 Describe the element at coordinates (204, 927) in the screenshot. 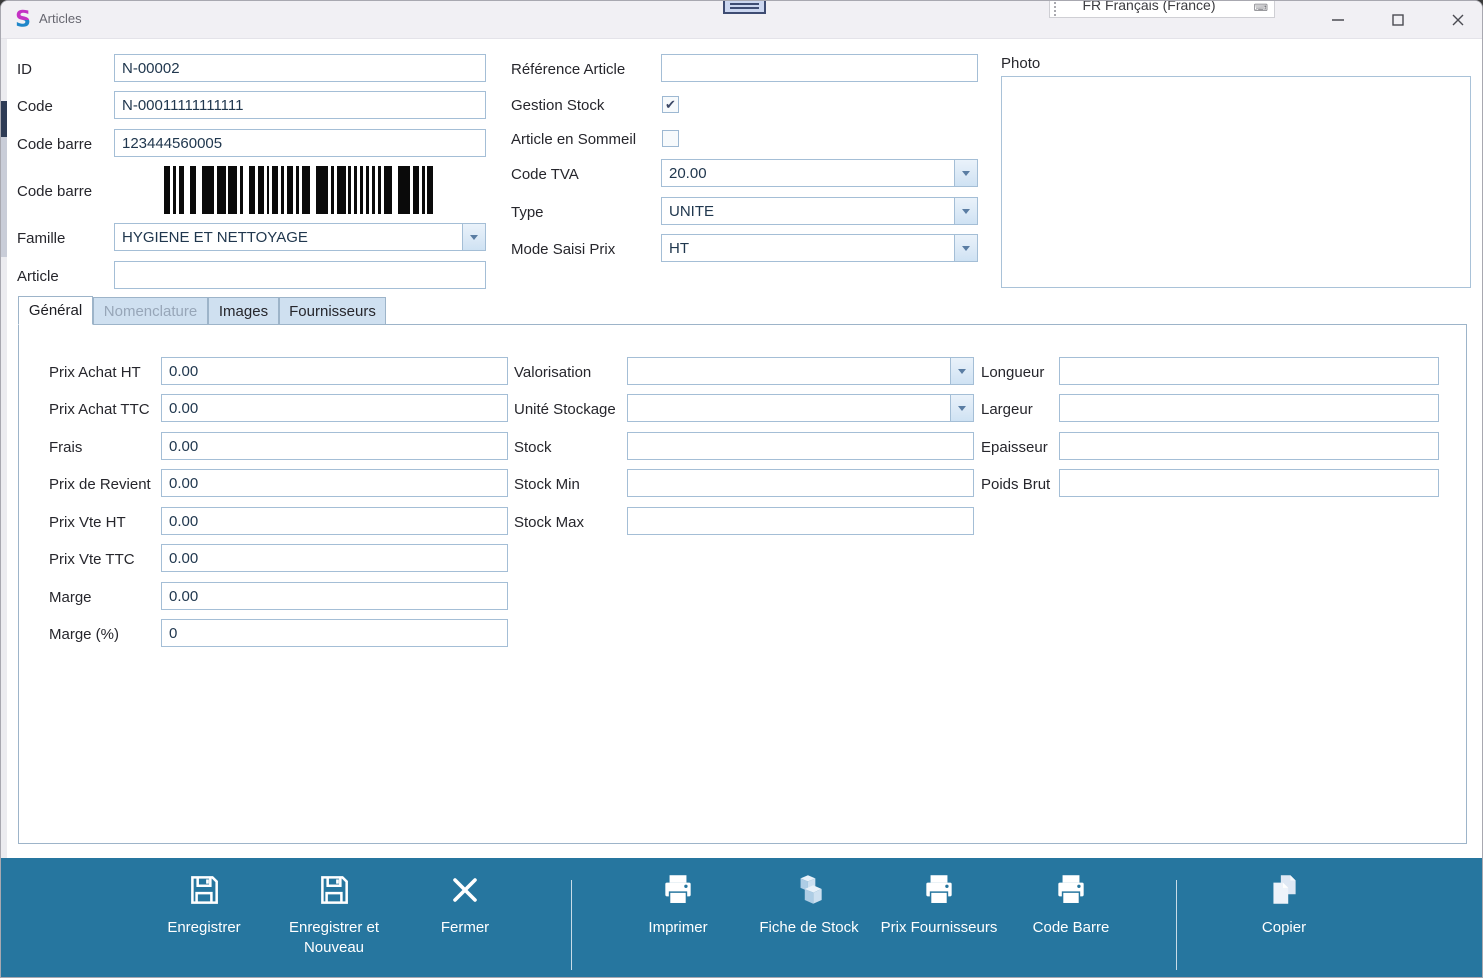

I see `enregistrer-label: Enregistrer` at that location.